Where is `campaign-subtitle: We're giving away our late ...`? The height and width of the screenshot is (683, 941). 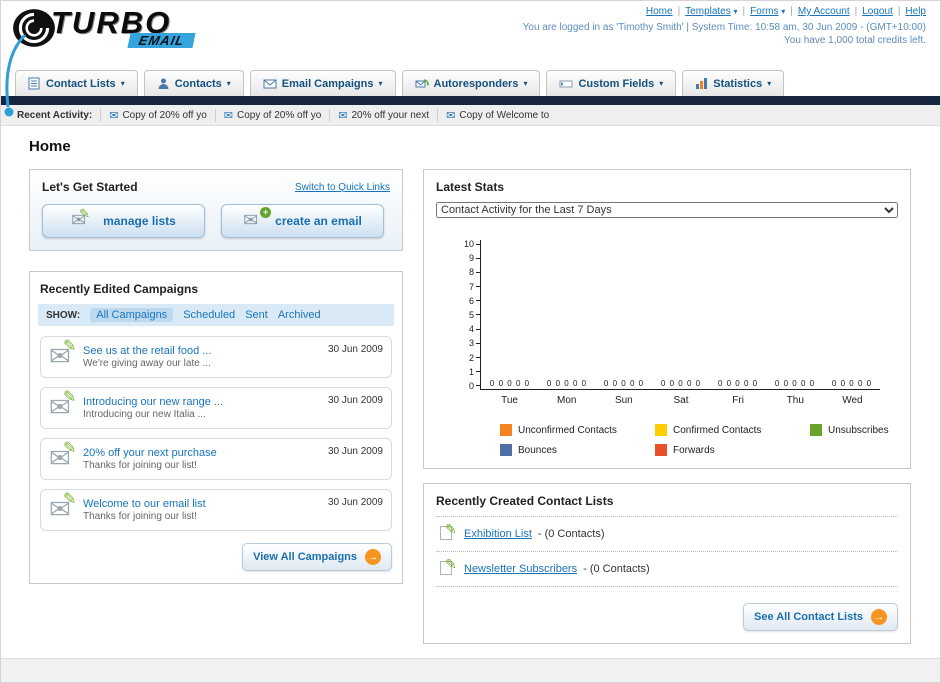 campaign-subtitle: We're giving away our late ... is located at coordinates (147, 363).